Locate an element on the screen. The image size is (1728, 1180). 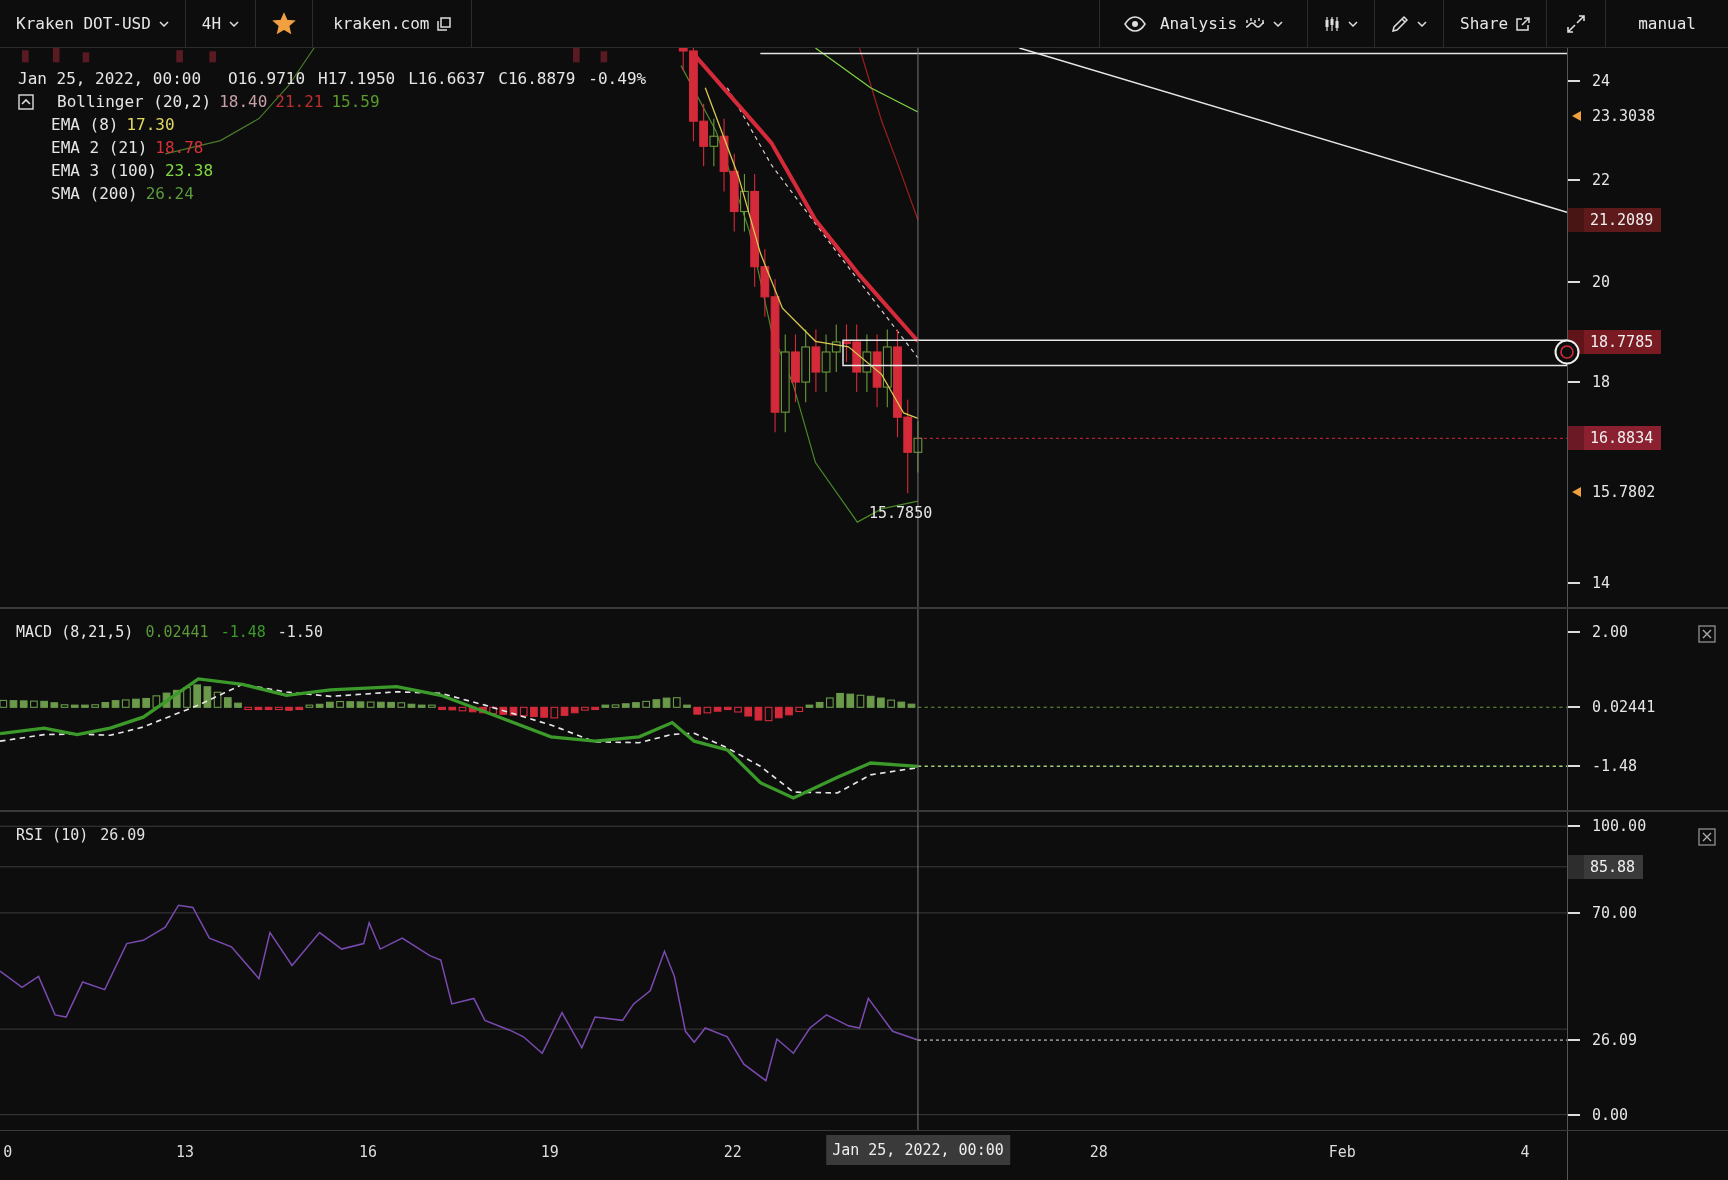
indicator-value: 17.30 is located at coordinates (150, 124).